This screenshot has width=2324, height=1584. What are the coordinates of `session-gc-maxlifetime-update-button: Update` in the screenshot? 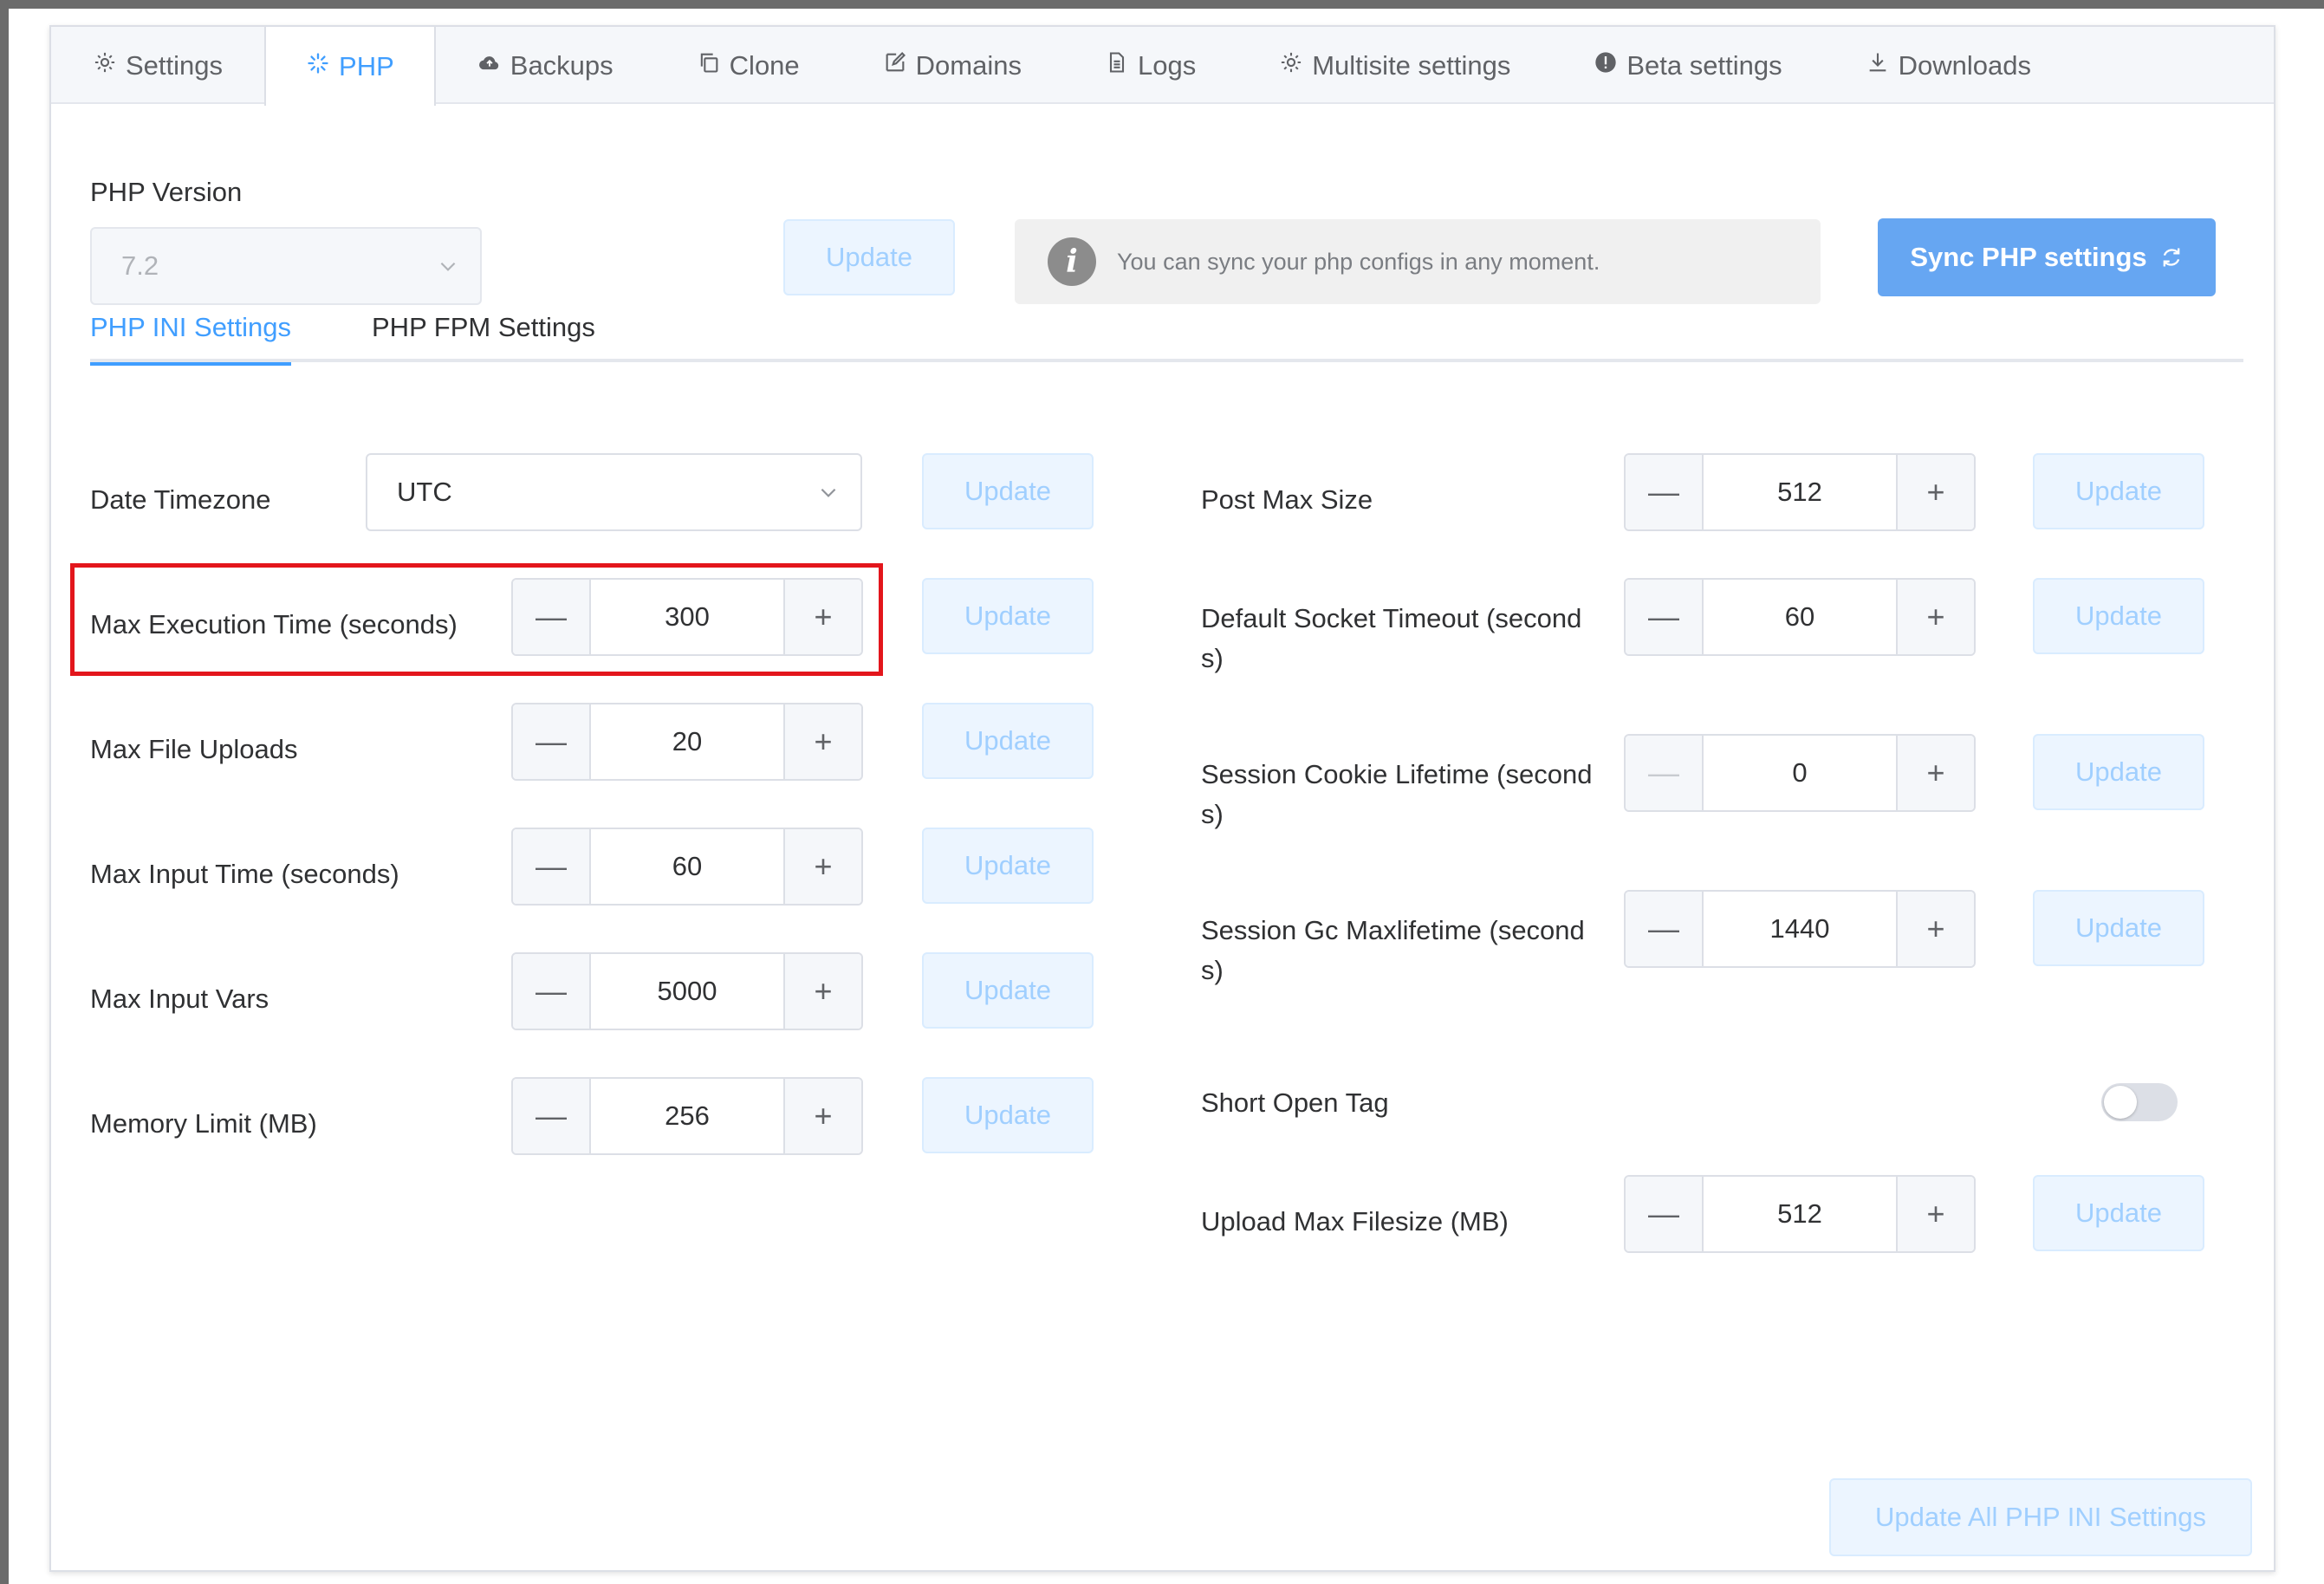 It's located at (2118, 928).